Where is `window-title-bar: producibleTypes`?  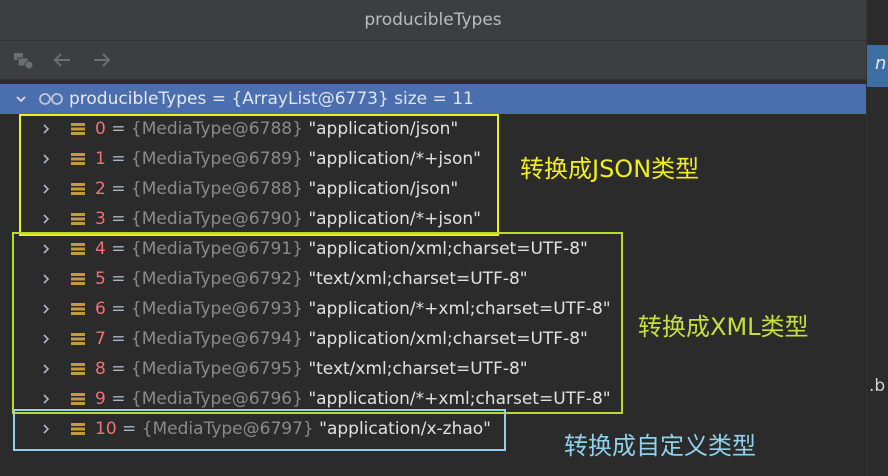 window-title-bar: producibleTypes is located at coordinates (433, 20).